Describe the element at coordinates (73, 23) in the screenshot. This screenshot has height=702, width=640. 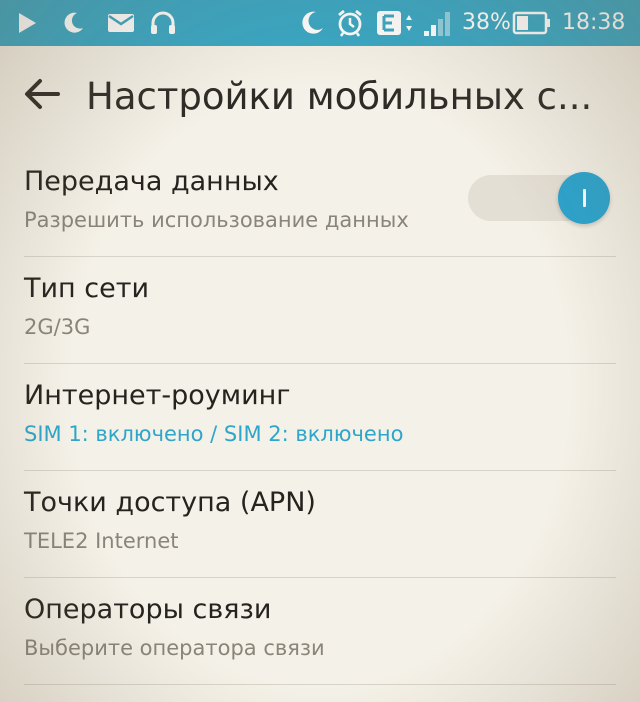
I see `moon-icon` at that location.